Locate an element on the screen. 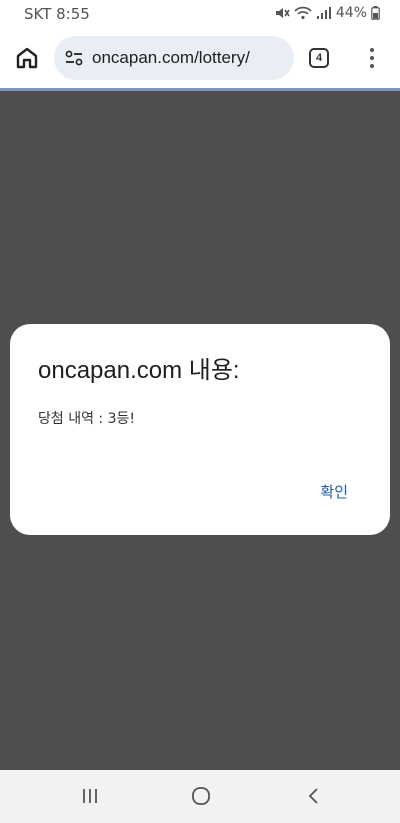 Image resolution: width=400 pixels, height=823 pixels. ok-button: 확인 is located at coordinates (334, 491).